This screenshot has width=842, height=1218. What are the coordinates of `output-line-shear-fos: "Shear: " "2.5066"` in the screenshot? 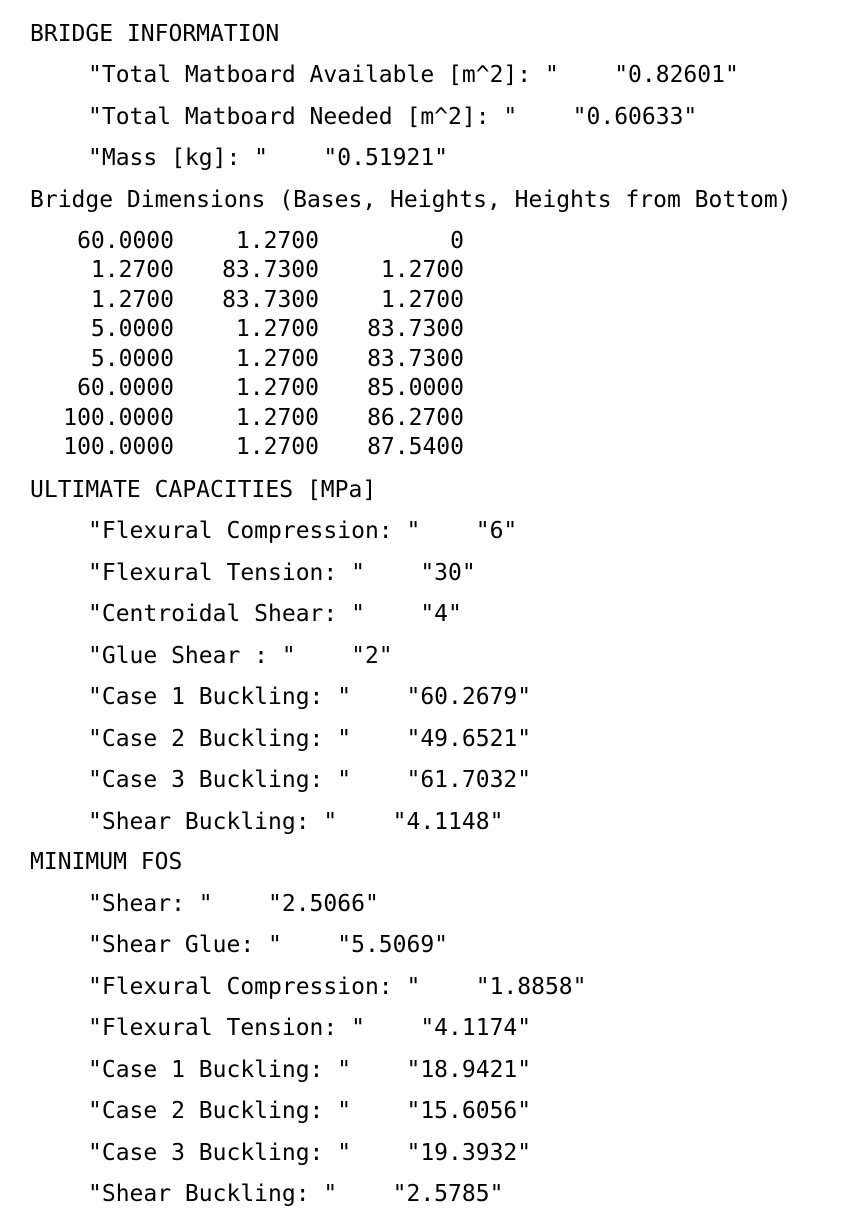 It's located at (233, 904).